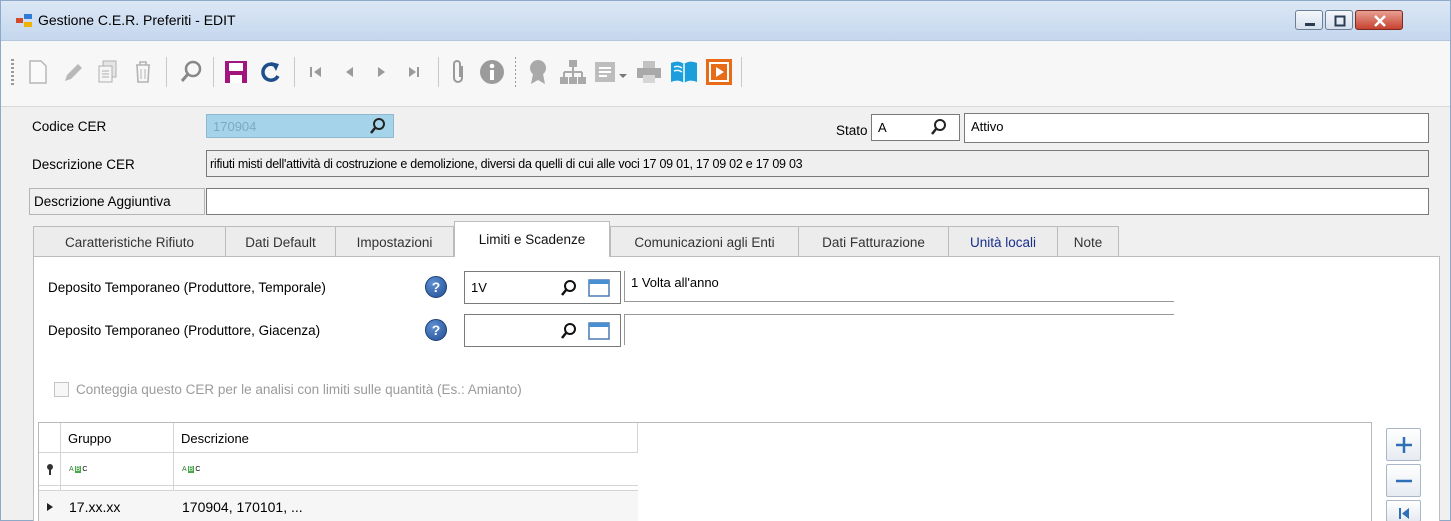  I want to click on delete-button, so click(143, 72).